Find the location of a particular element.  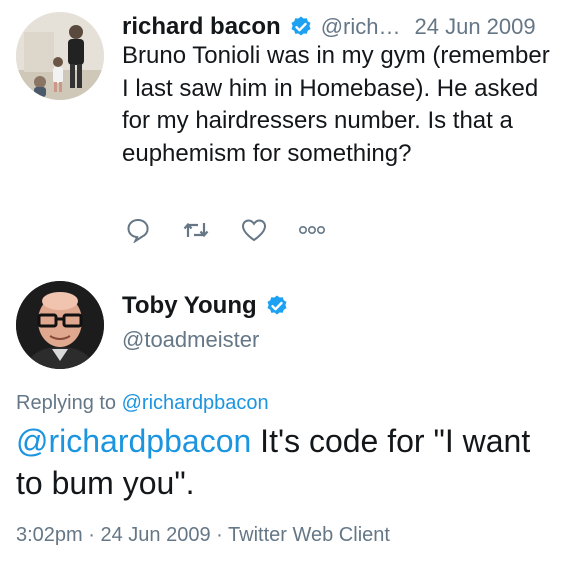

author-name: richard bacon is located at coordinates (201, 27).